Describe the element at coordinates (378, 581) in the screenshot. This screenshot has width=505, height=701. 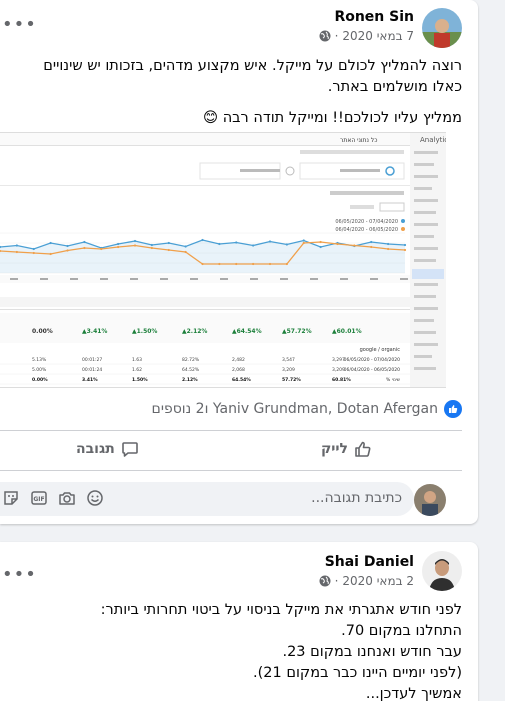
I see `post-date: 2 במאי 2020` at that location.